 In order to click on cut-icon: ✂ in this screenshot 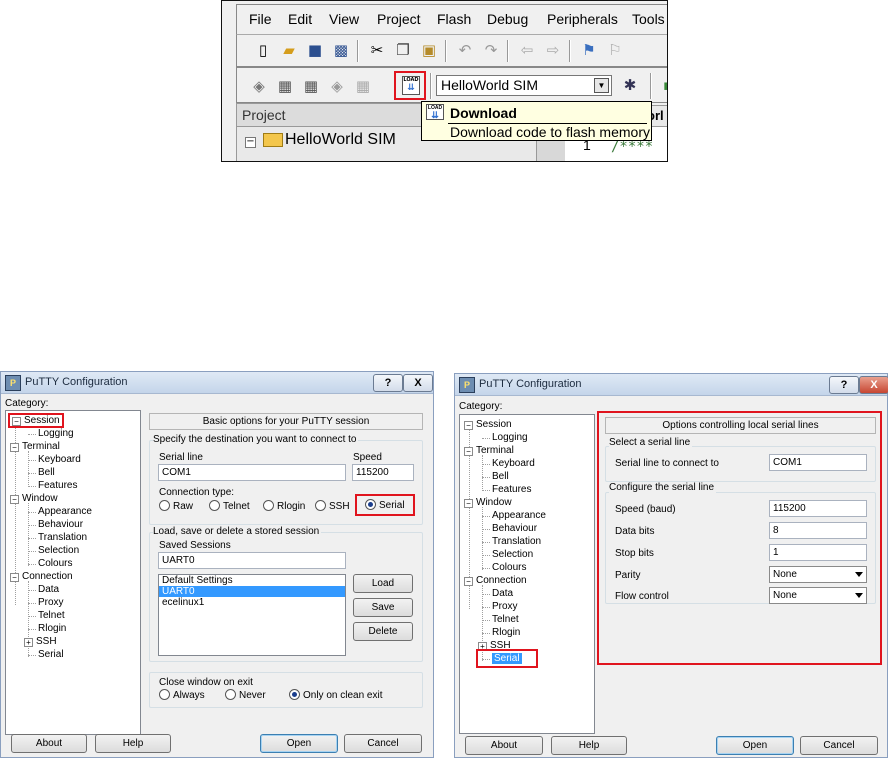, I will do `click(377, 50)`.